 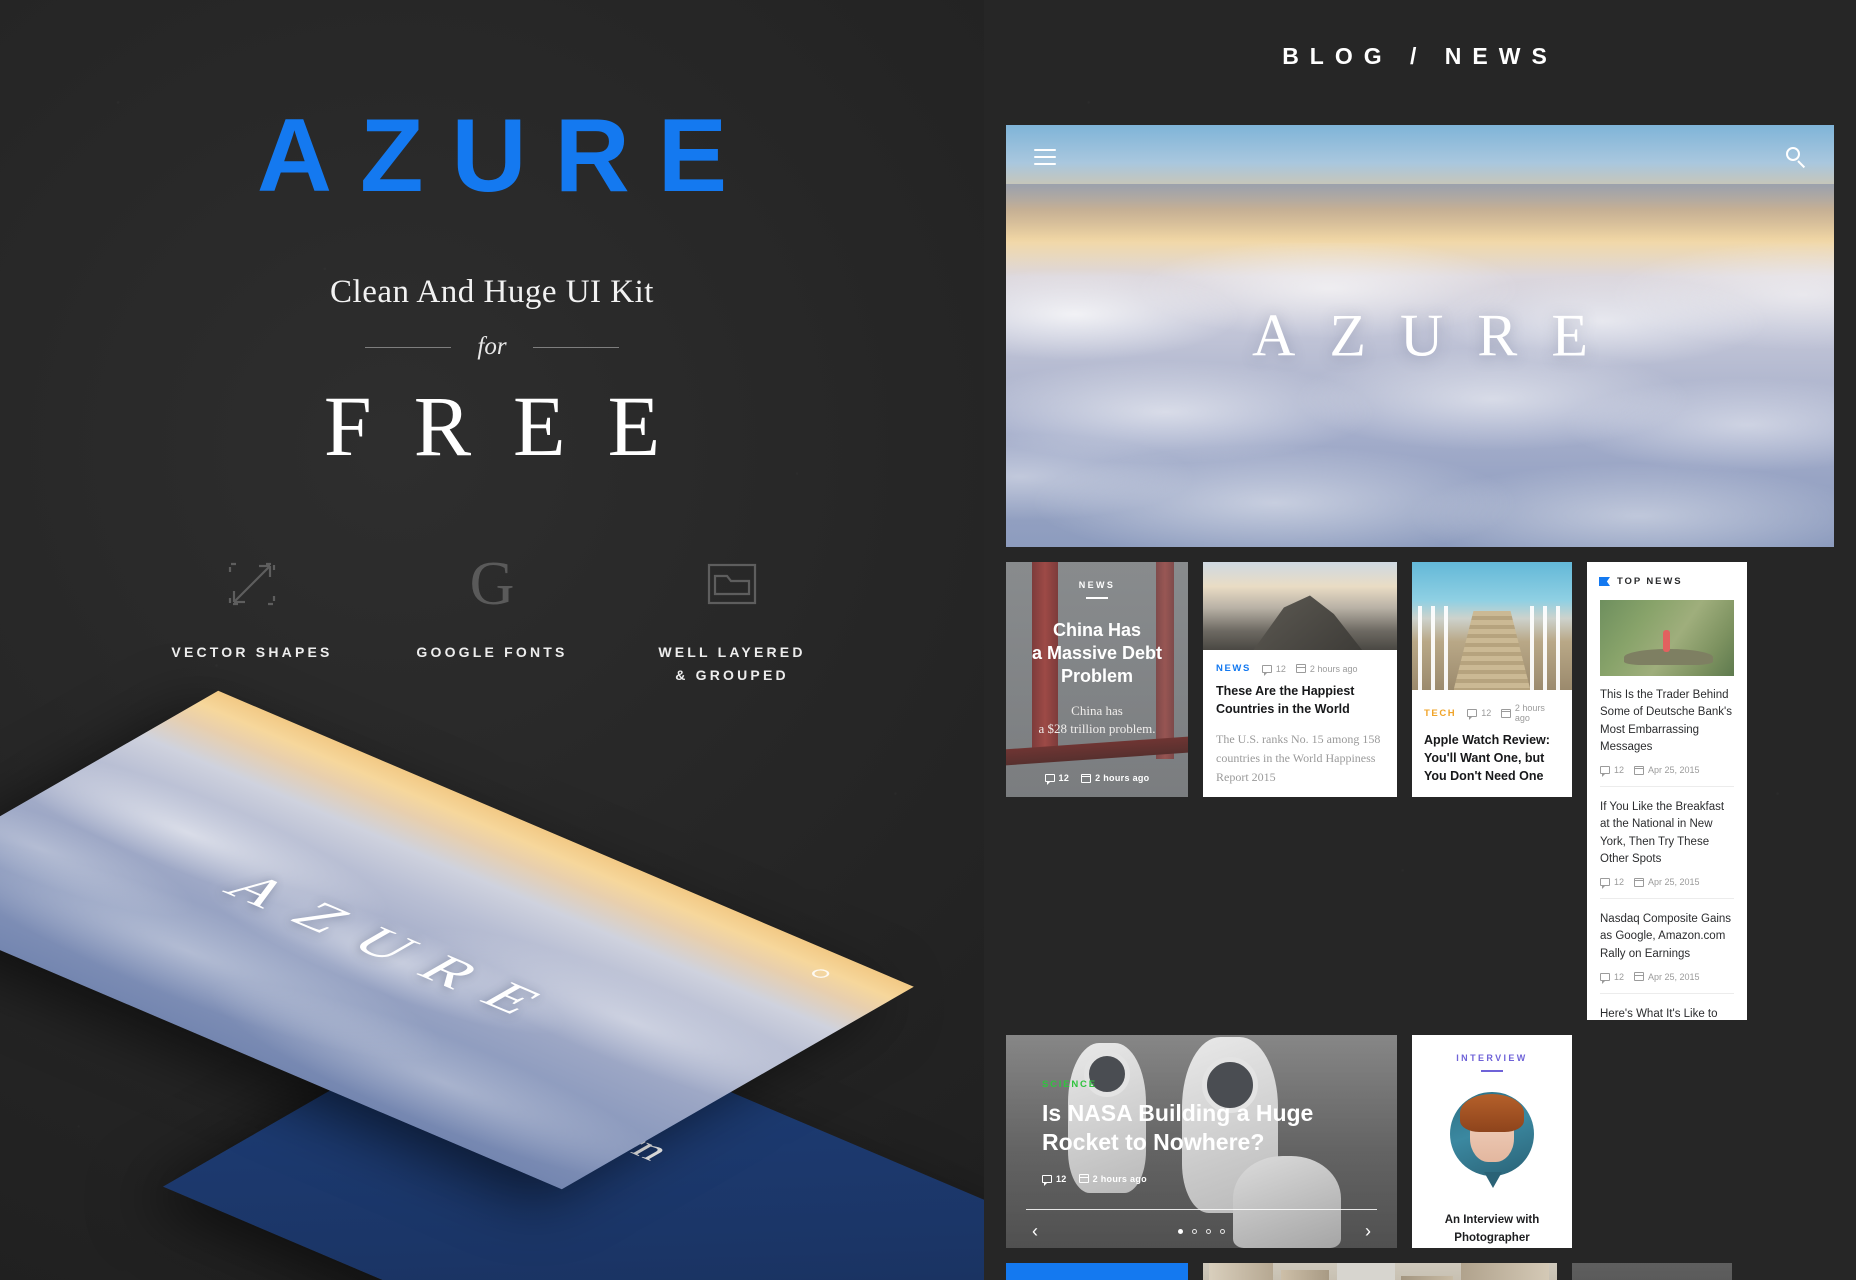 What do you see at coordinates (1604, 581) in the screenshot?
I see `flag-icon` at bounding box center [1604, 581].